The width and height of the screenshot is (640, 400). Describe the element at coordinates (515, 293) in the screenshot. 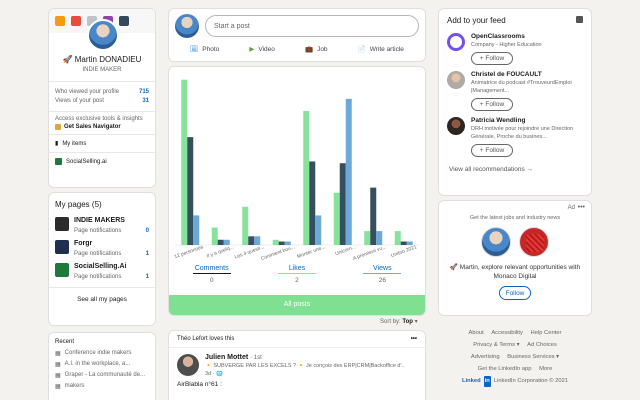

I see `ad-follow-button: Follow` at that location.